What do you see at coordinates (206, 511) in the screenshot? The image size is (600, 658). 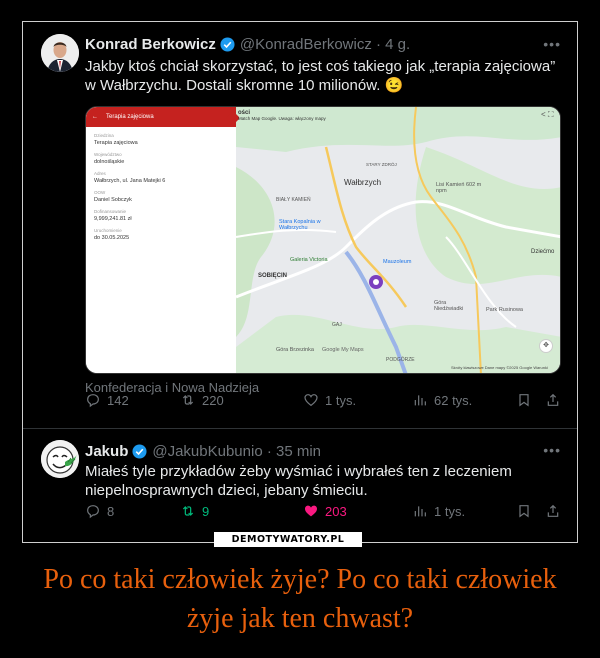 I see `repost-count: 9` at bounding box center [206, 511].